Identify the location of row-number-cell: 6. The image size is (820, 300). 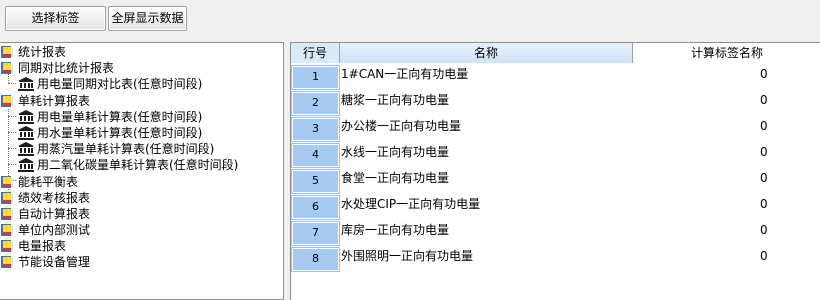
(315, 207).